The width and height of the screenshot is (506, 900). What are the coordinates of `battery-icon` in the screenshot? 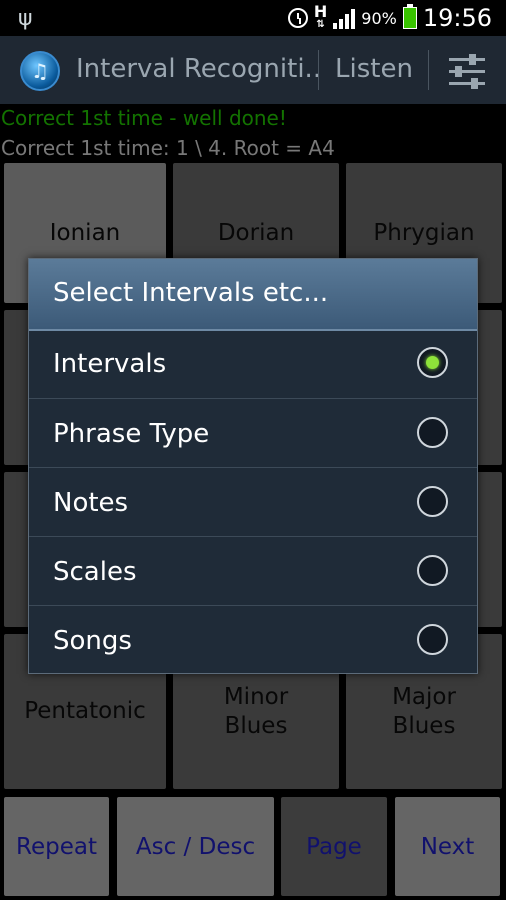 It's located at (409, 16).